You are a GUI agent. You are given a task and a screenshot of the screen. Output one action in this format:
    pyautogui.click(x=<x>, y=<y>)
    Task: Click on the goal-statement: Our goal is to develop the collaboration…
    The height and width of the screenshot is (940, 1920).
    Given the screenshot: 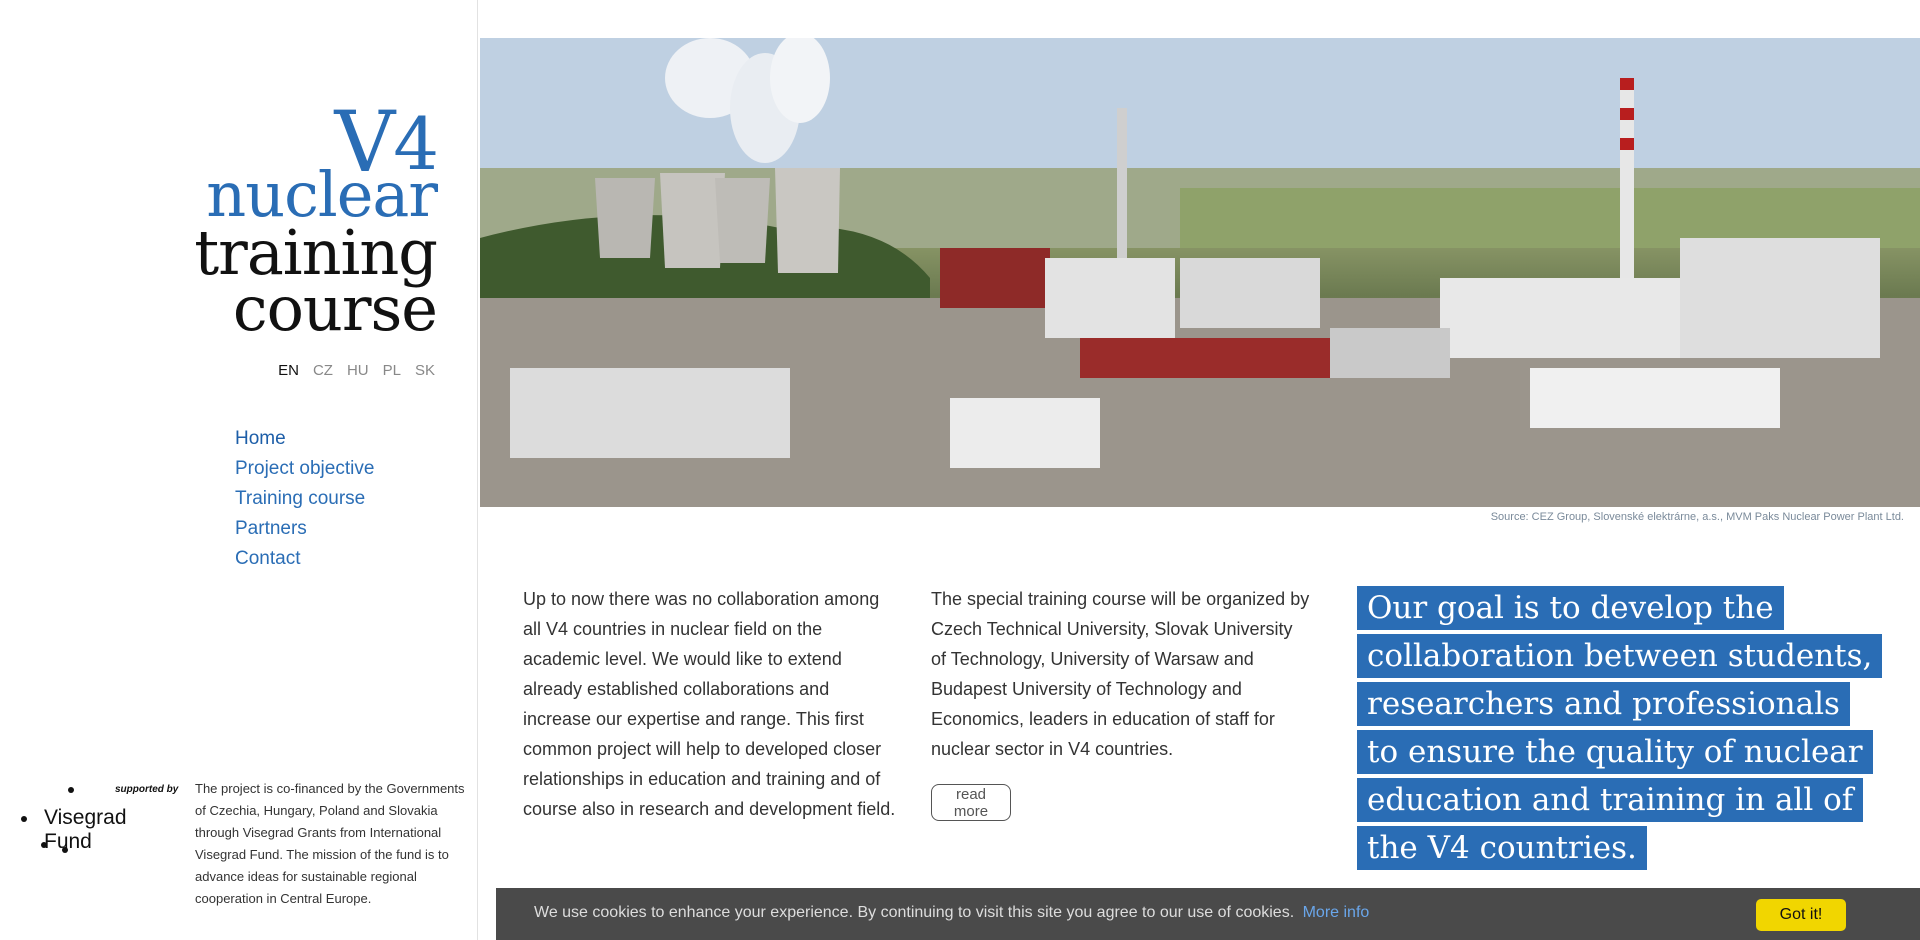 What is the action you would take?
    pyautogui.click(x=1620, y=728)
    